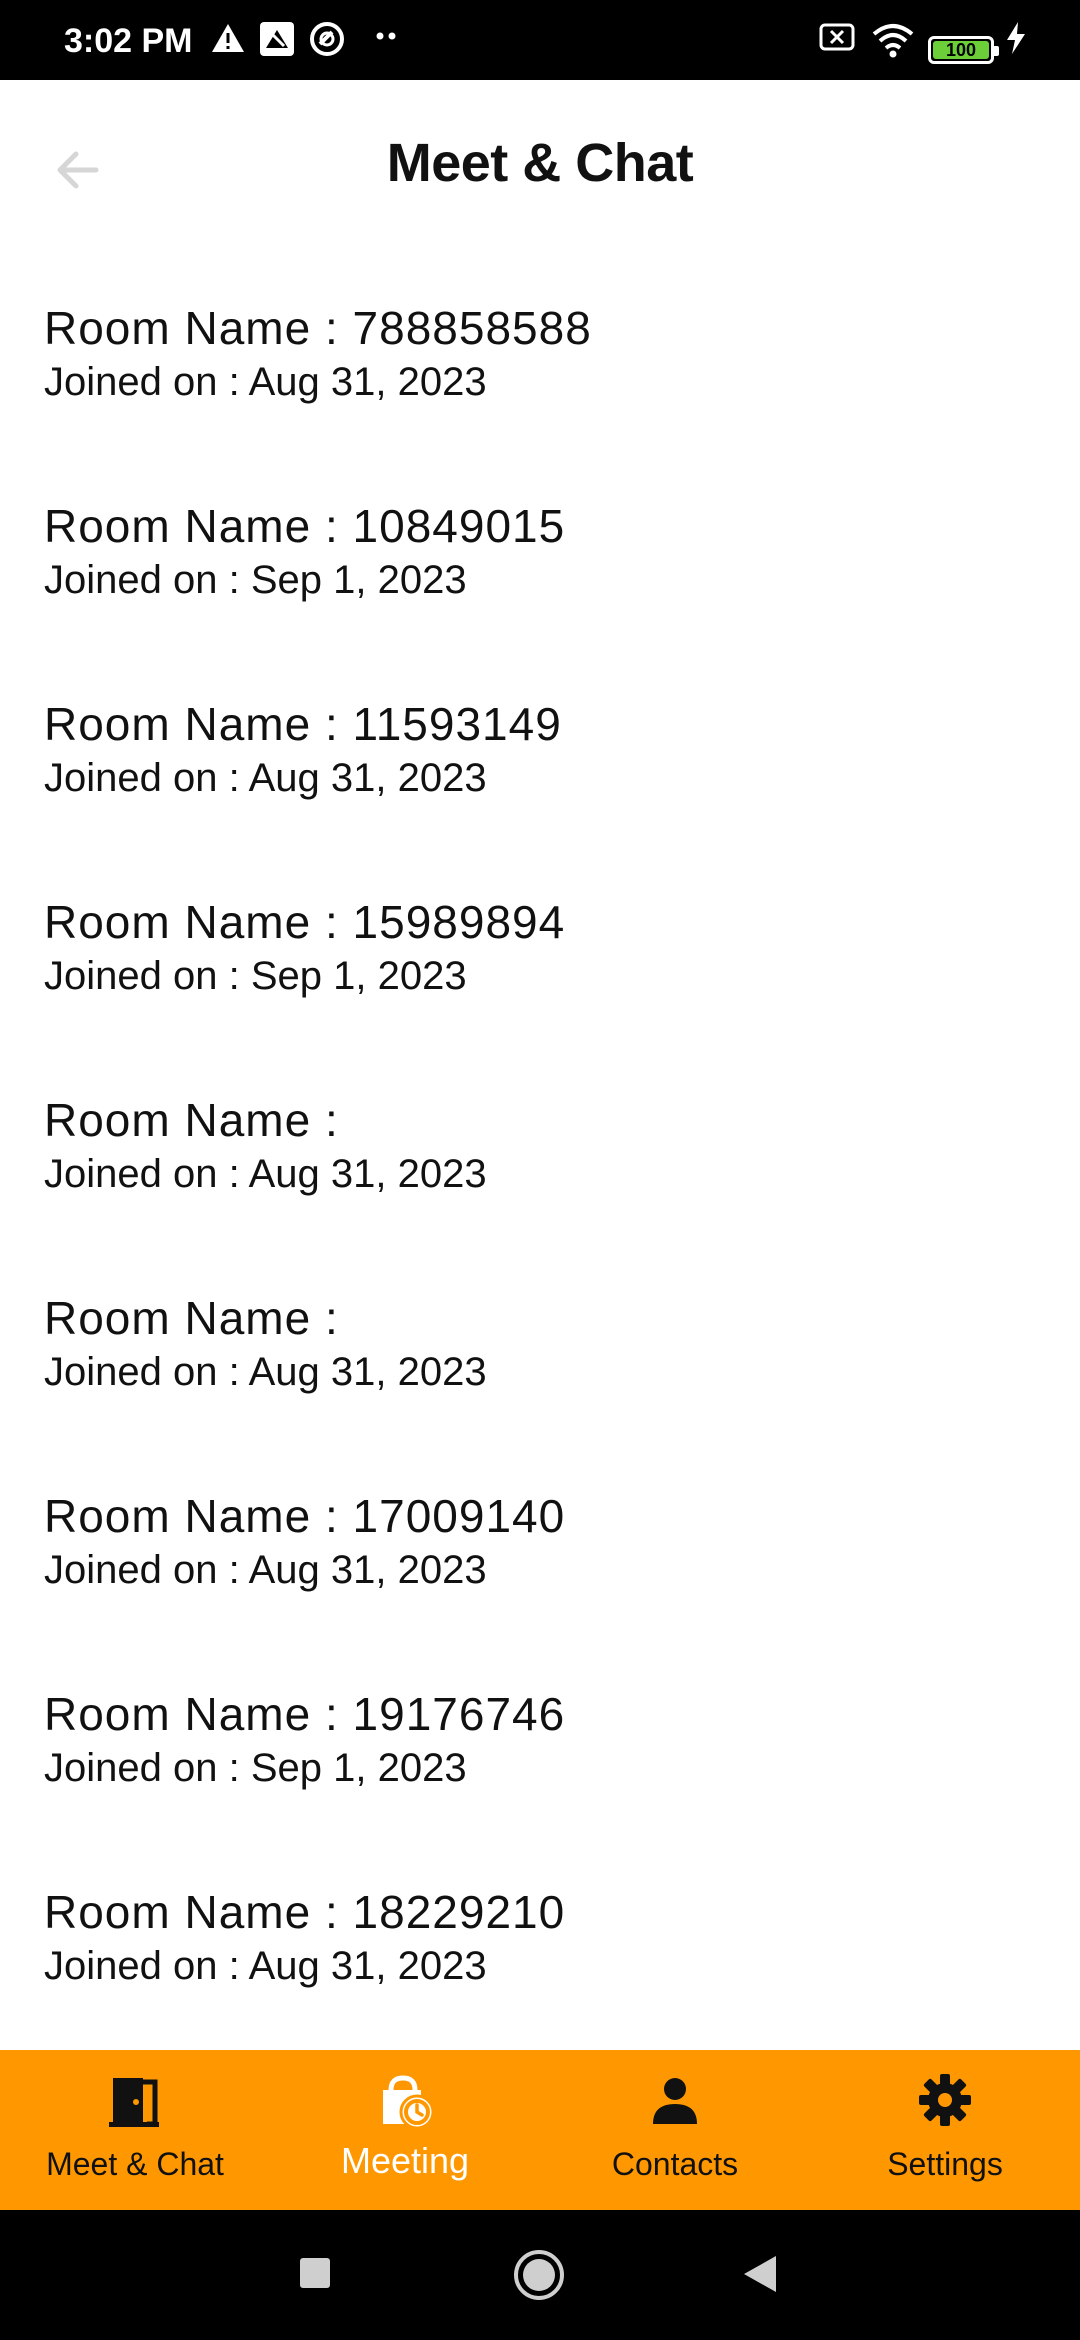 The height and width of the screenshot is (2340, 1080). I want to click on status-bar: 3:02 PM 100, so click(540, 40).